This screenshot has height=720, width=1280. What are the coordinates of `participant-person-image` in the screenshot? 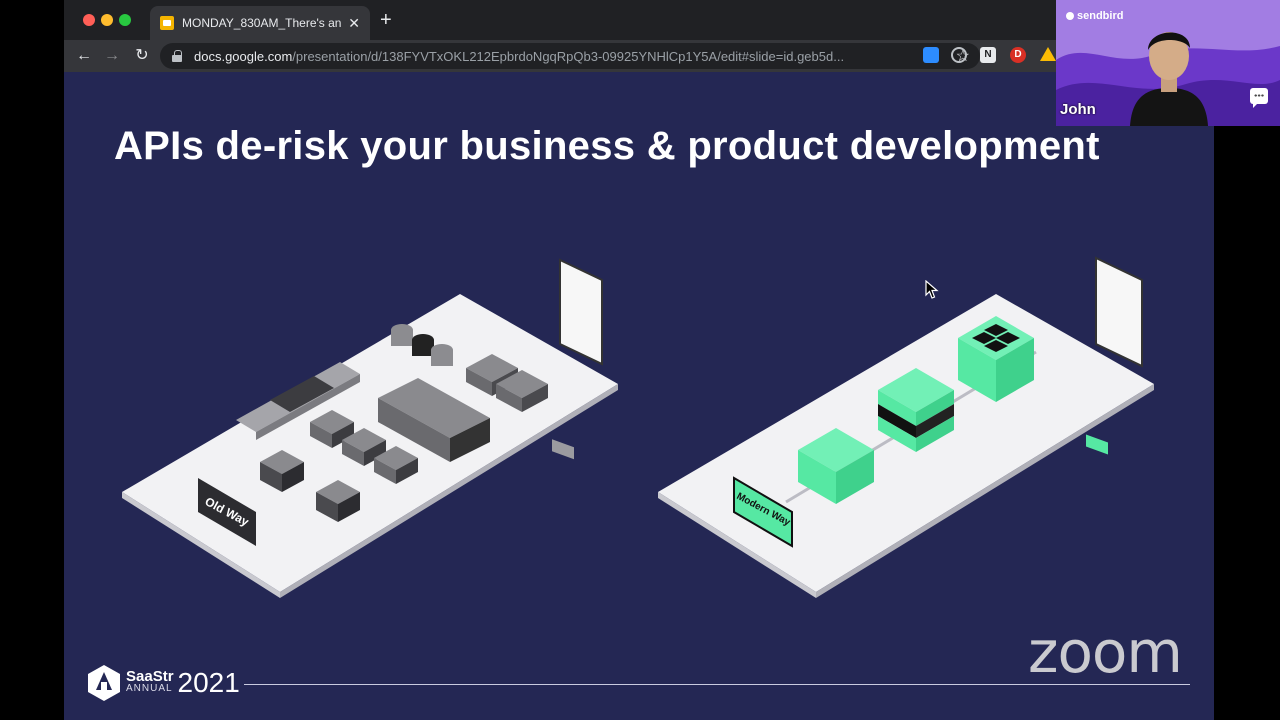 It's located at (1169, 79).